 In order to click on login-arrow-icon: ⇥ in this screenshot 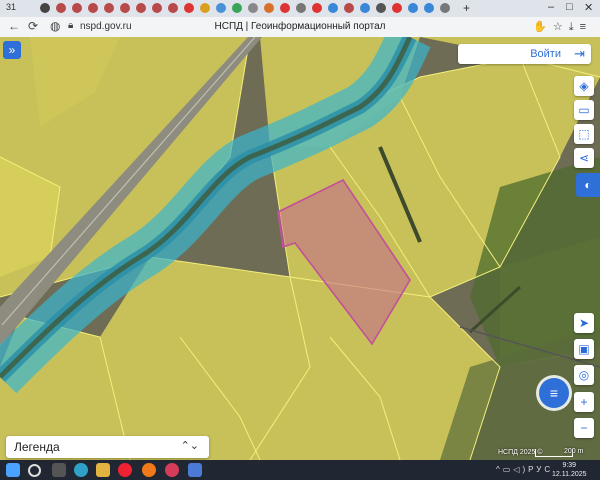, I will do `click(579, 53)`.